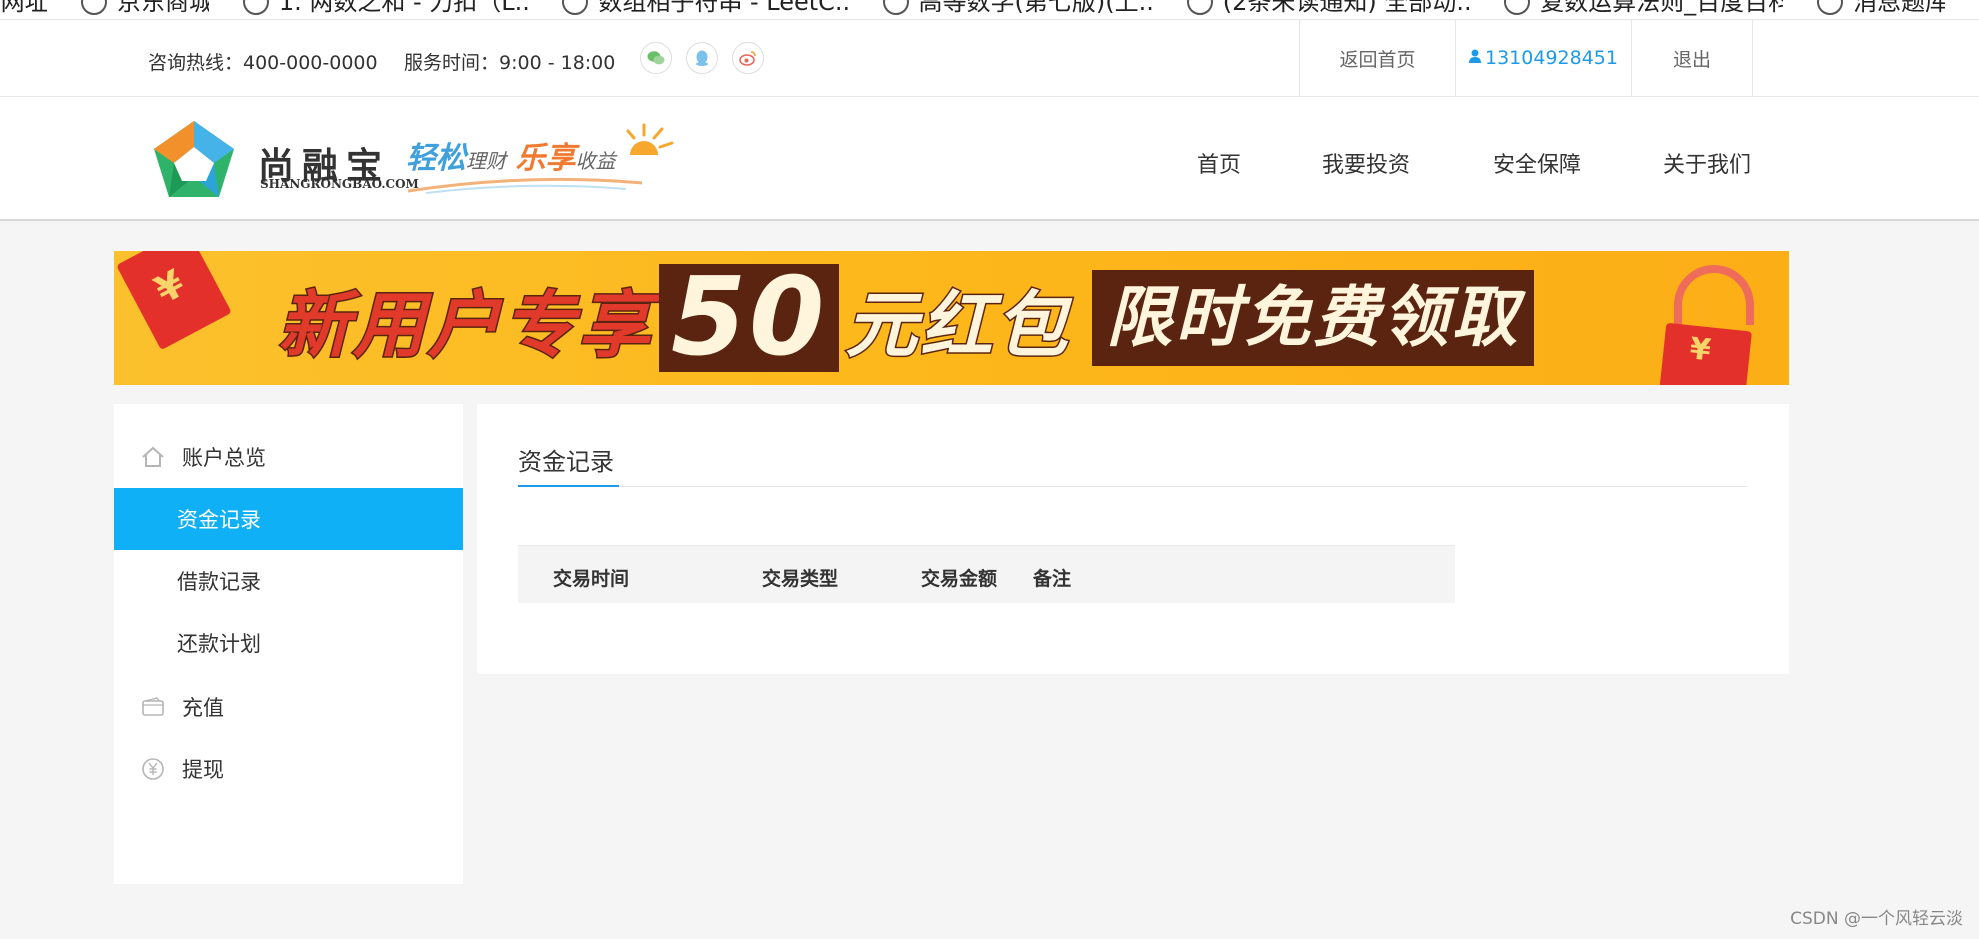  What do you see at coordinates (959, 579) in the screenshot?
I see `column-header-amount: 交易金额` at bounding box center [959, 579].